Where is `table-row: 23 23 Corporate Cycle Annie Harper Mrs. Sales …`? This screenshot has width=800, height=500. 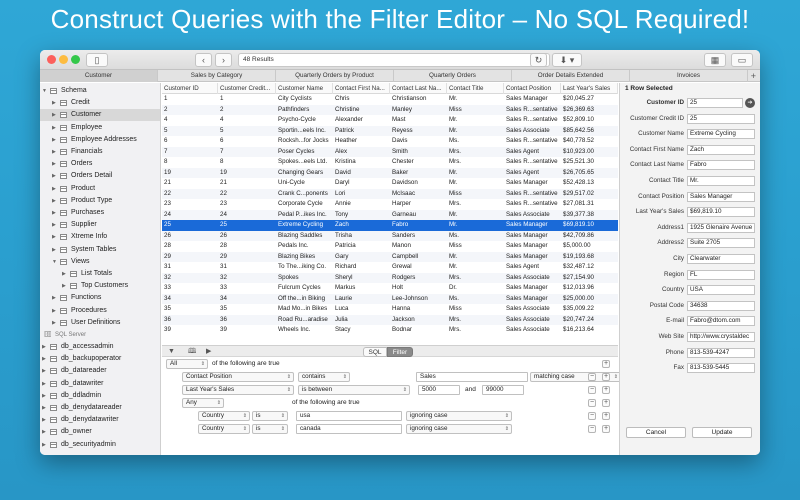
table-row: 23 23 Corporate Cycle Annie Harper Mrs. Sales … is located at coordinates (390, 204).